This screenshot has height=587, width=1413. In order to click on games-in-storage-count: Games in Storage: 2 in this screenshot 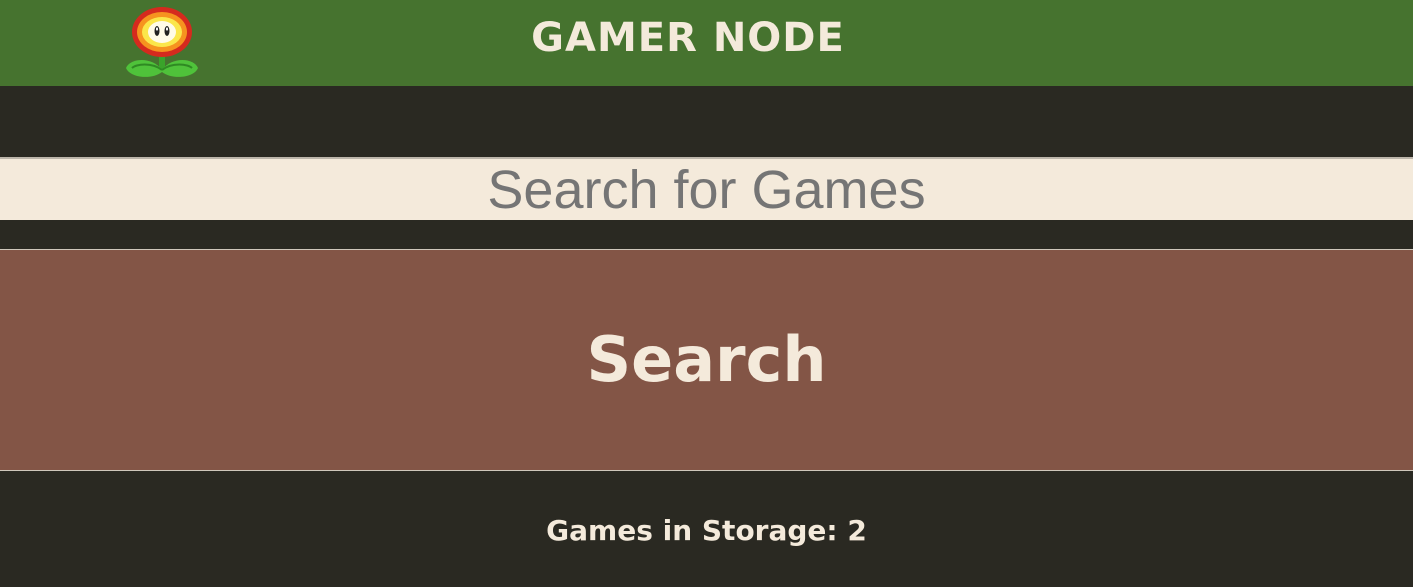, I will do `click(706, 530)`.